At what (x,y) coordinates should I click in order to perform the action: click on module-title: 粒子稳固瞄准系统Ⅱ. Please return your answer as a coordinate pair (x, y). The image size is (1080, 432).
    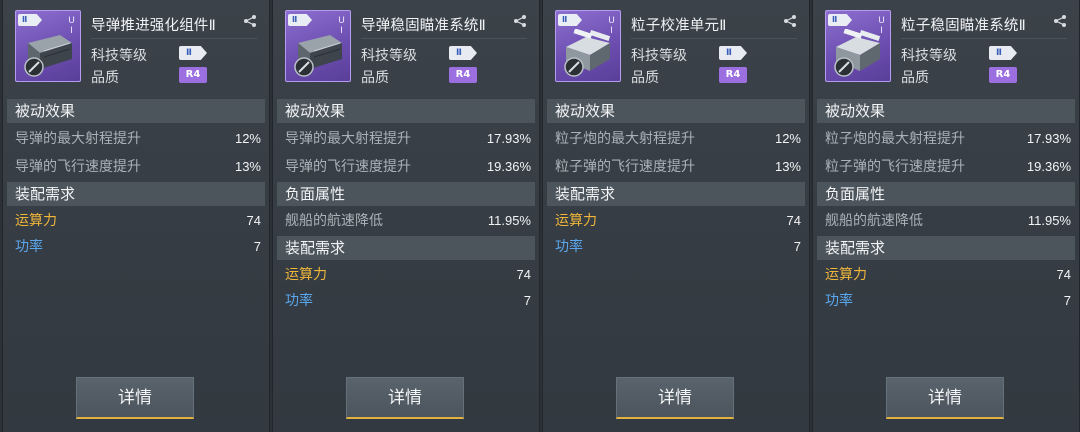
    Looking at the image, I should click on (963, 26).